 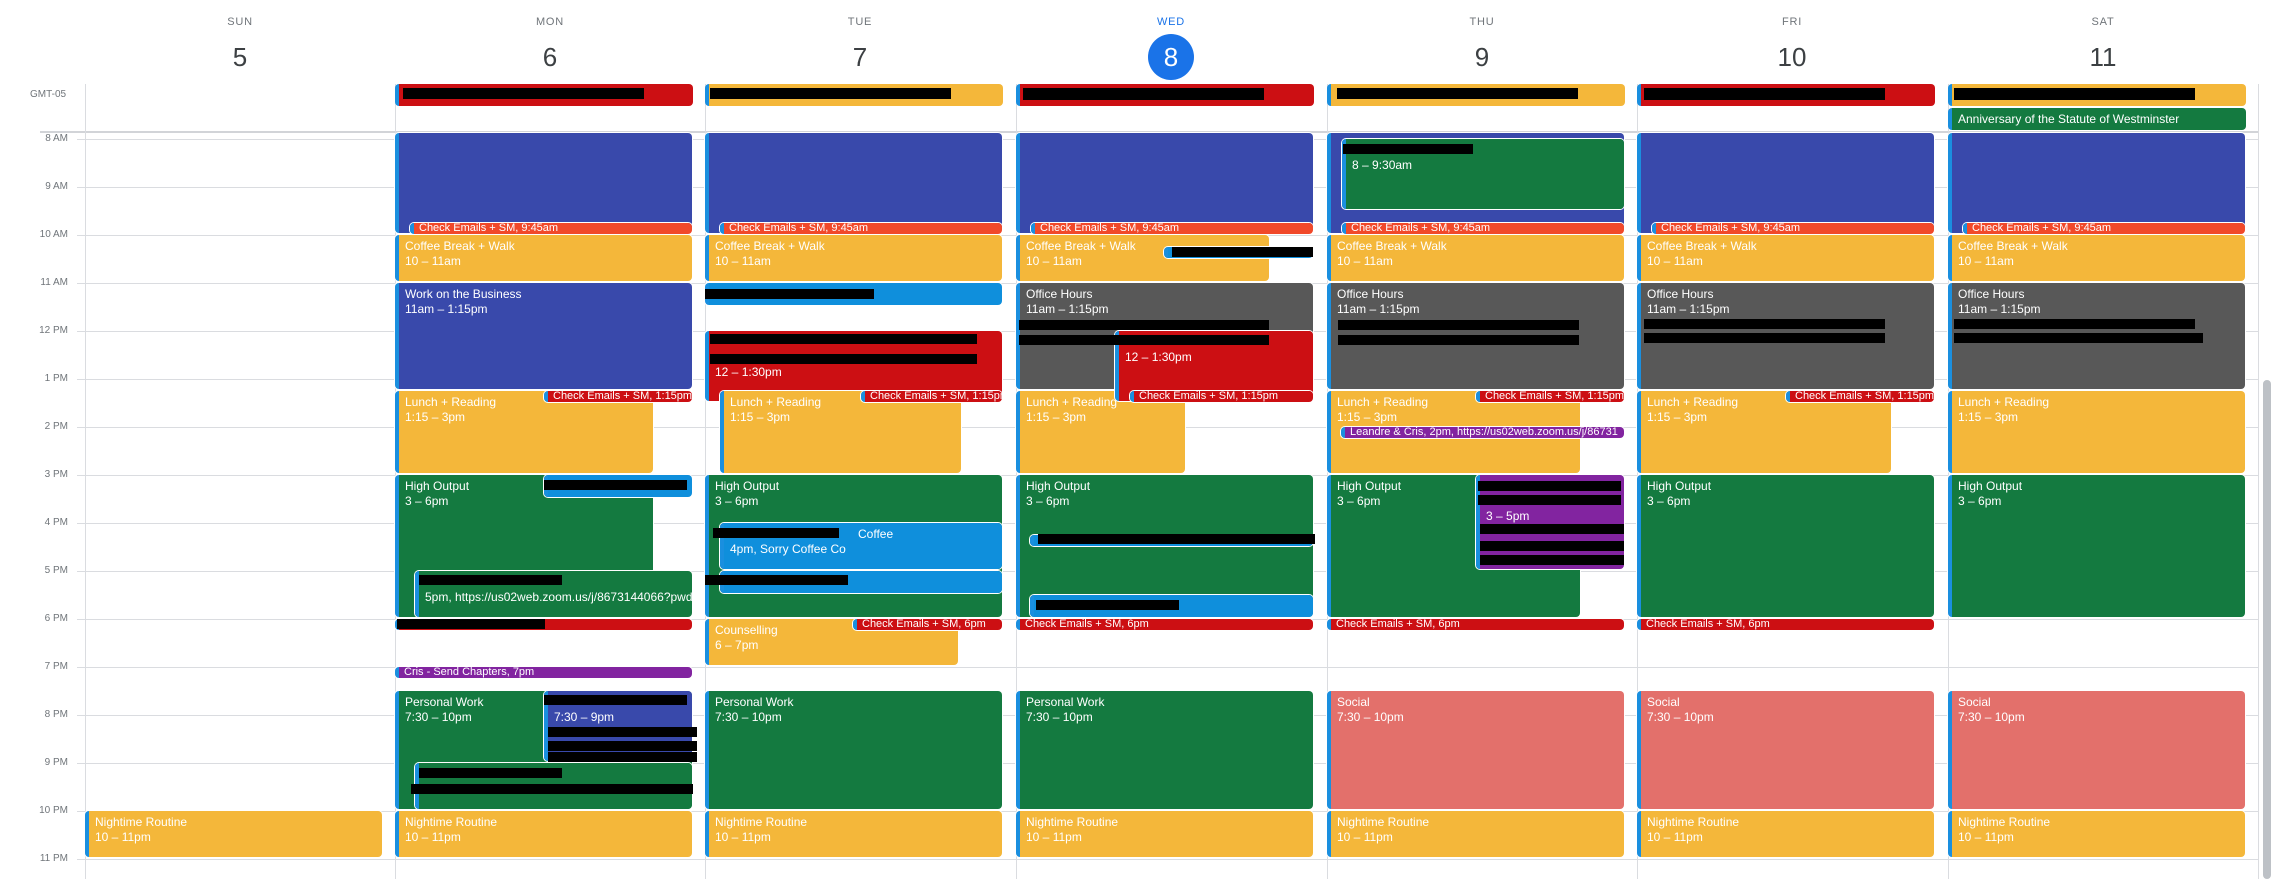 I want to click on day-number: 5, so click(x=240, y=57).